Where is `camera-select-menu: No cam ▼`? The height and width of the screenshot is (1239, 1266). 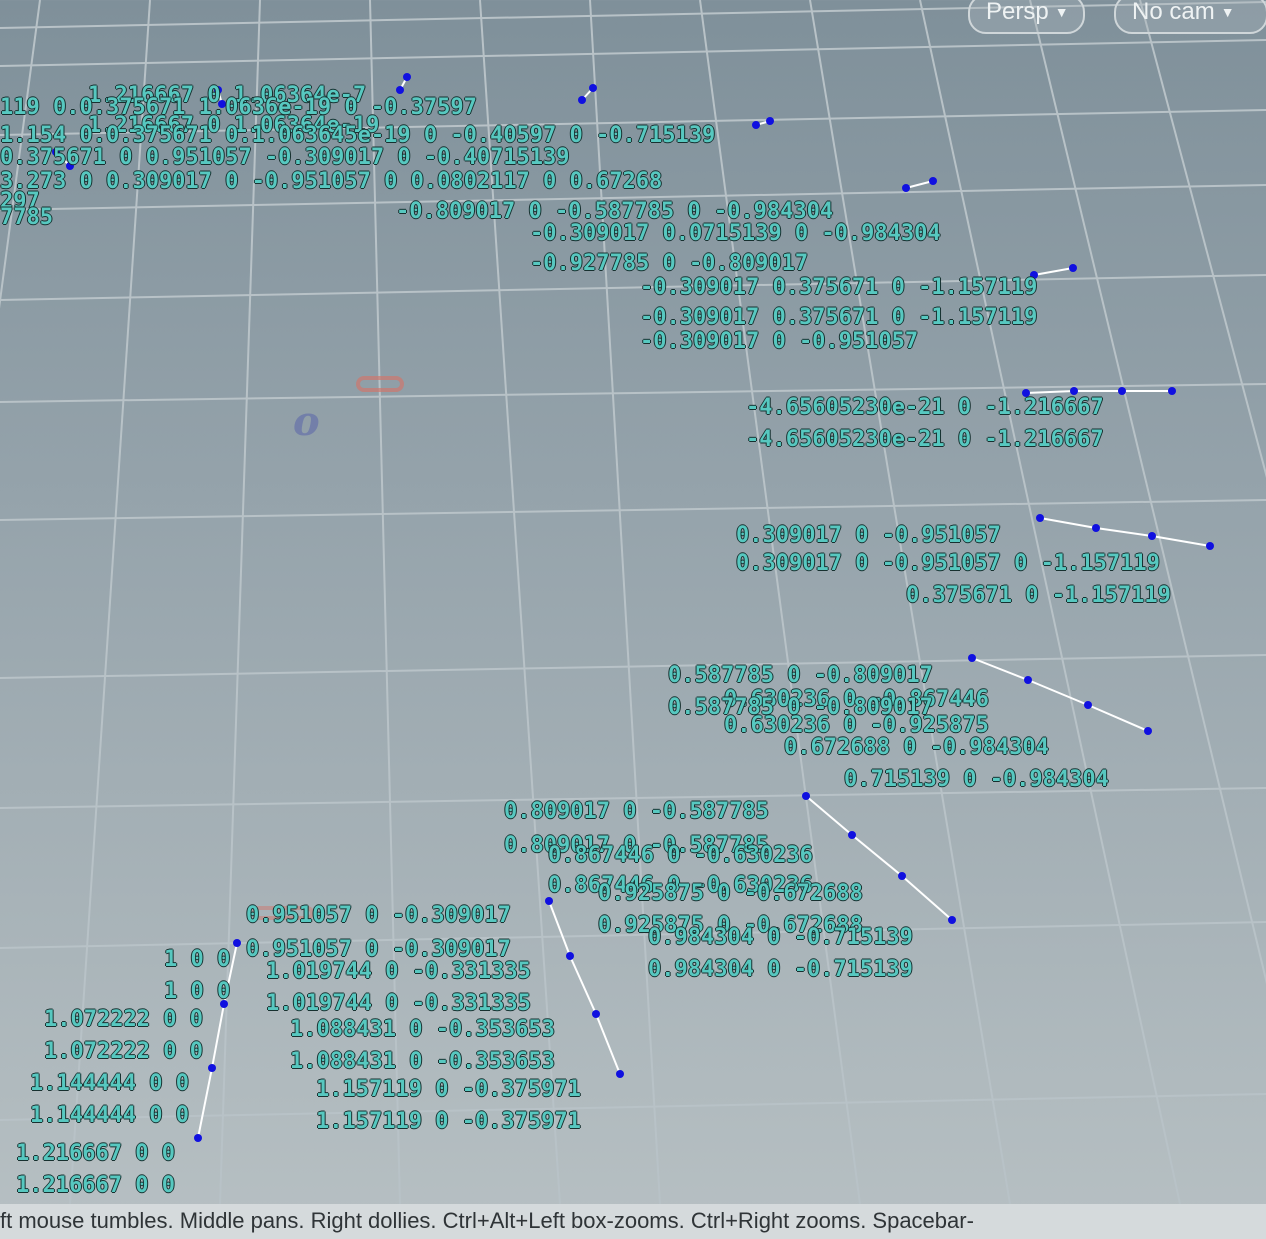
camera-select-menu: No cam ▼ is located at coordinates (1190, 17).